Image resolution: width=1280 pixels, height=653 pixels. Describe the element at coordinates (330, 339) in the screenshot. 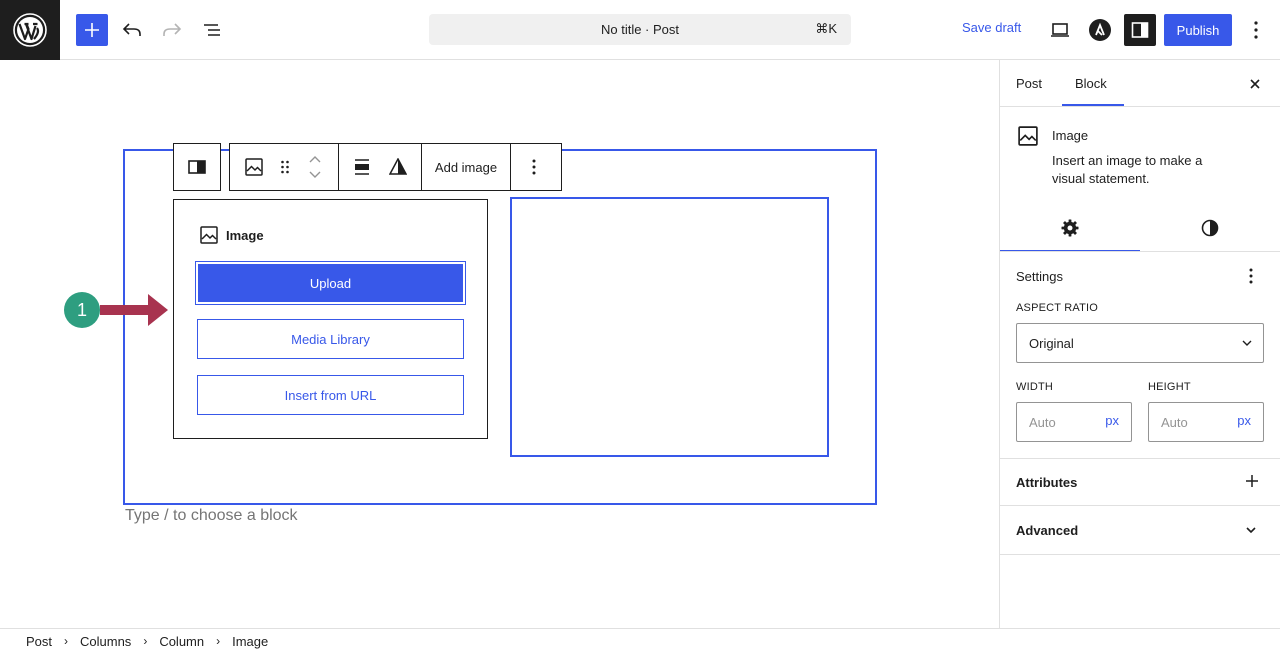

I see `media-library-button: Media Library` at that location.